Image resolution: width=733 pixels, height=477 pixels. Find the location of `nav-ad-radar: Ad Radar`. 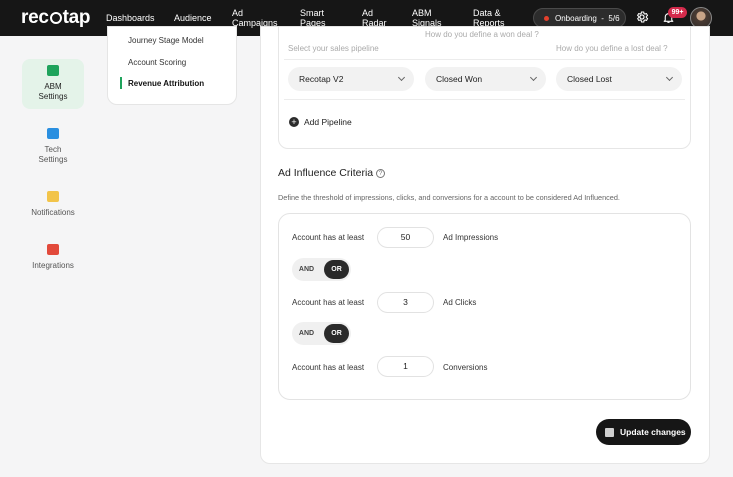

nav-ad-radar: Ad Radar is located at coordinates (374, 18).